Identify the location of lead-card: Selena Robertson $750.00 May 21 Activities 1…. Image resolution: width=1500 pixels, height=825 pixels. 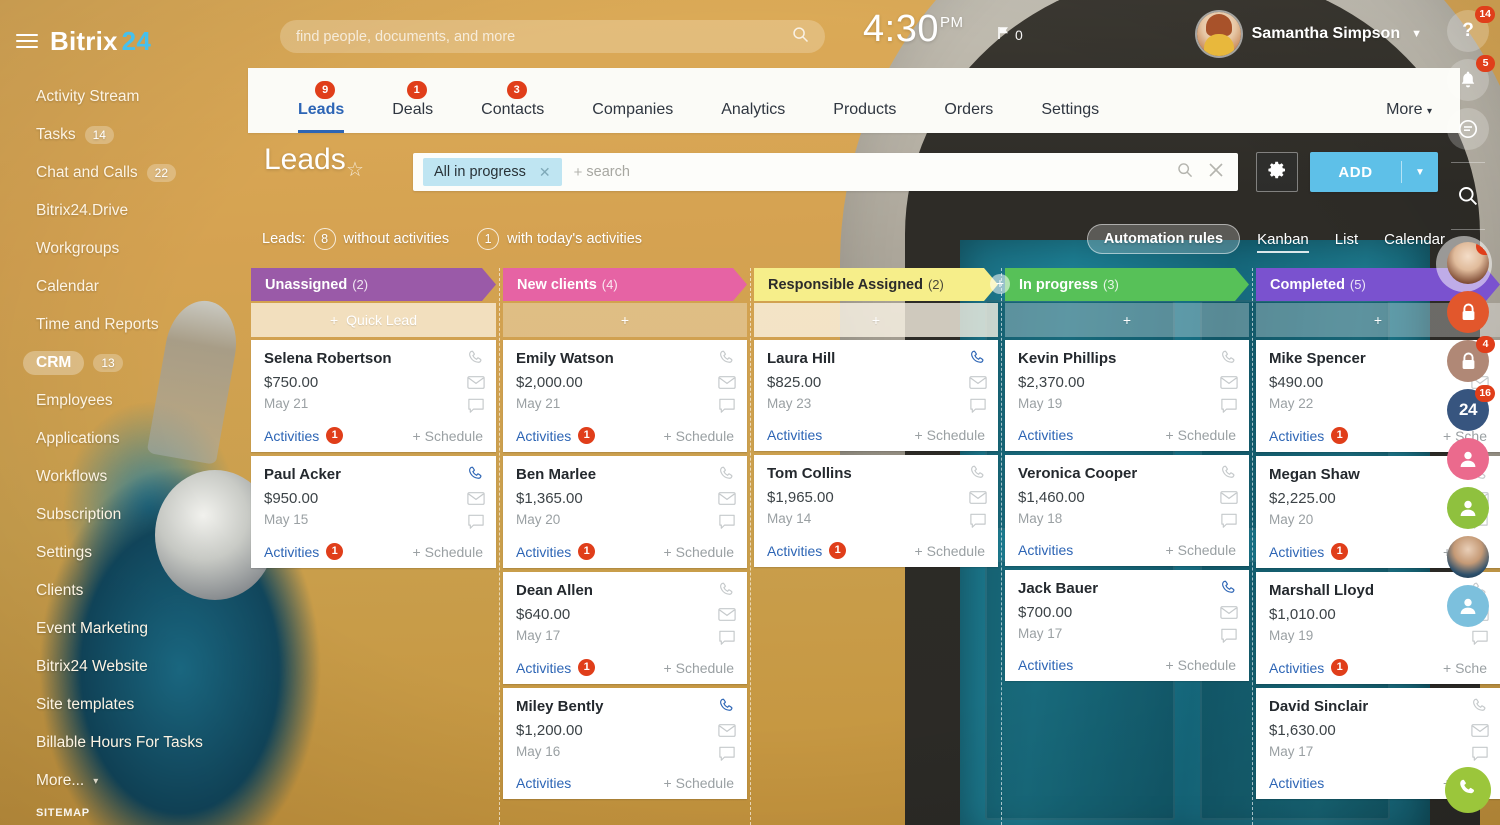
(373, 396).